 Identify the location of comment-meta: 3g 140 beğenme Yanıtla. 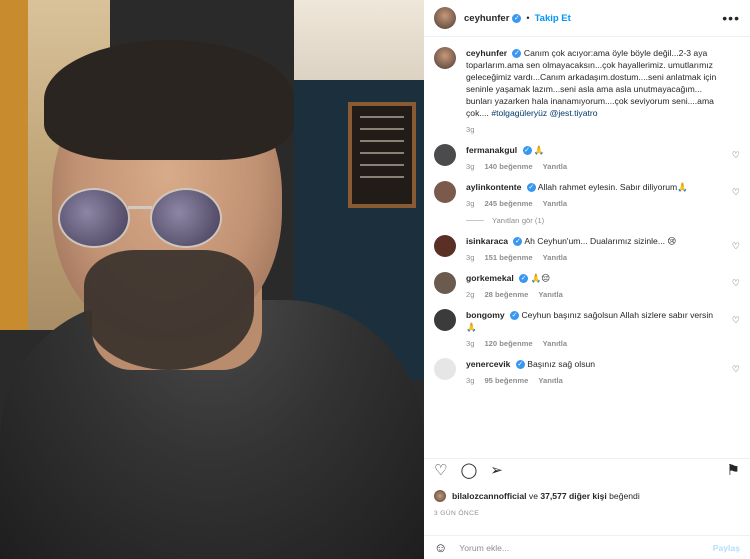
(521, 166).